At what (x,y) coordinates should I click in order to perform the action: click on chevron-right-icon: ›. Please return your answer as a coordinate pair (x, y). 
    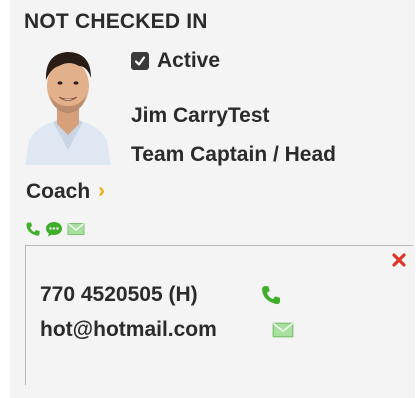
    Looking at the image, I should click on (101, 190).